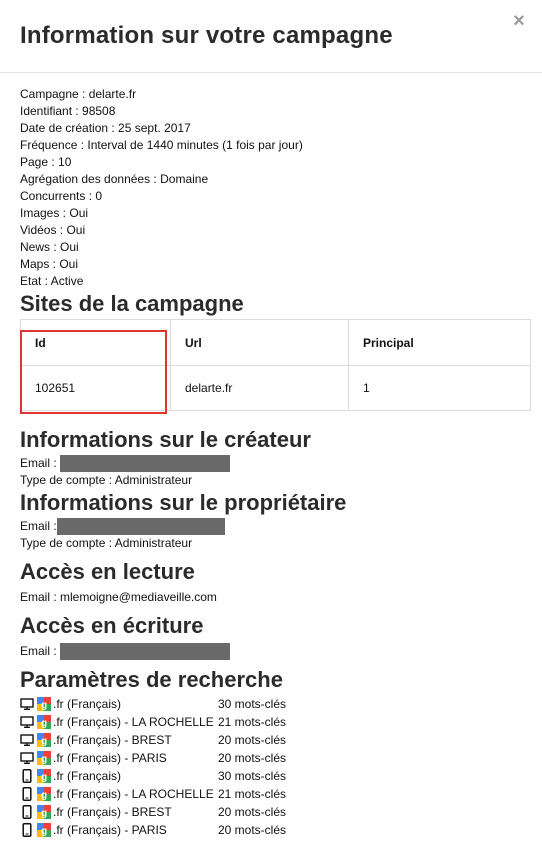  What do you see at coordinates (52, 281) in the screenshot?
I see `info-state: Etat : Active` at bounding box center [52, 281].